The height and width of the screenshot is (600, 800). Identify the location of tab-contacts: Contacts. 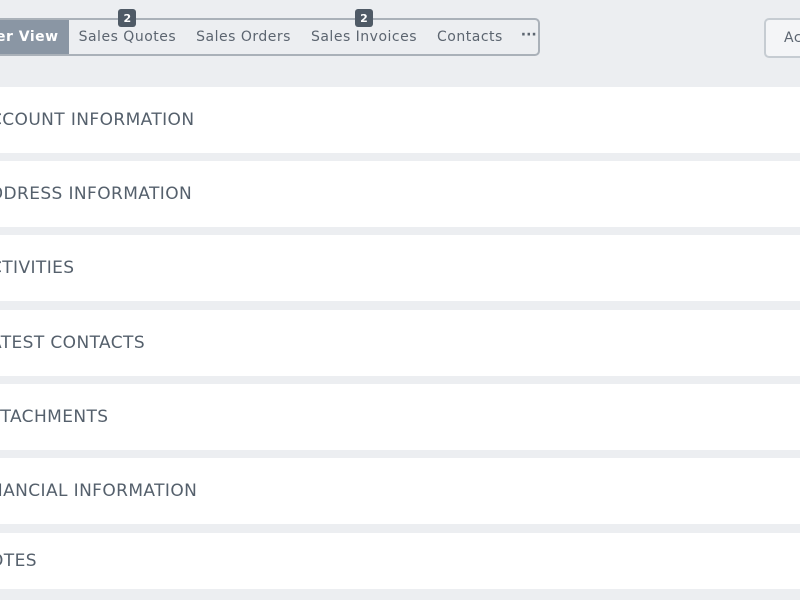
(470, 37).